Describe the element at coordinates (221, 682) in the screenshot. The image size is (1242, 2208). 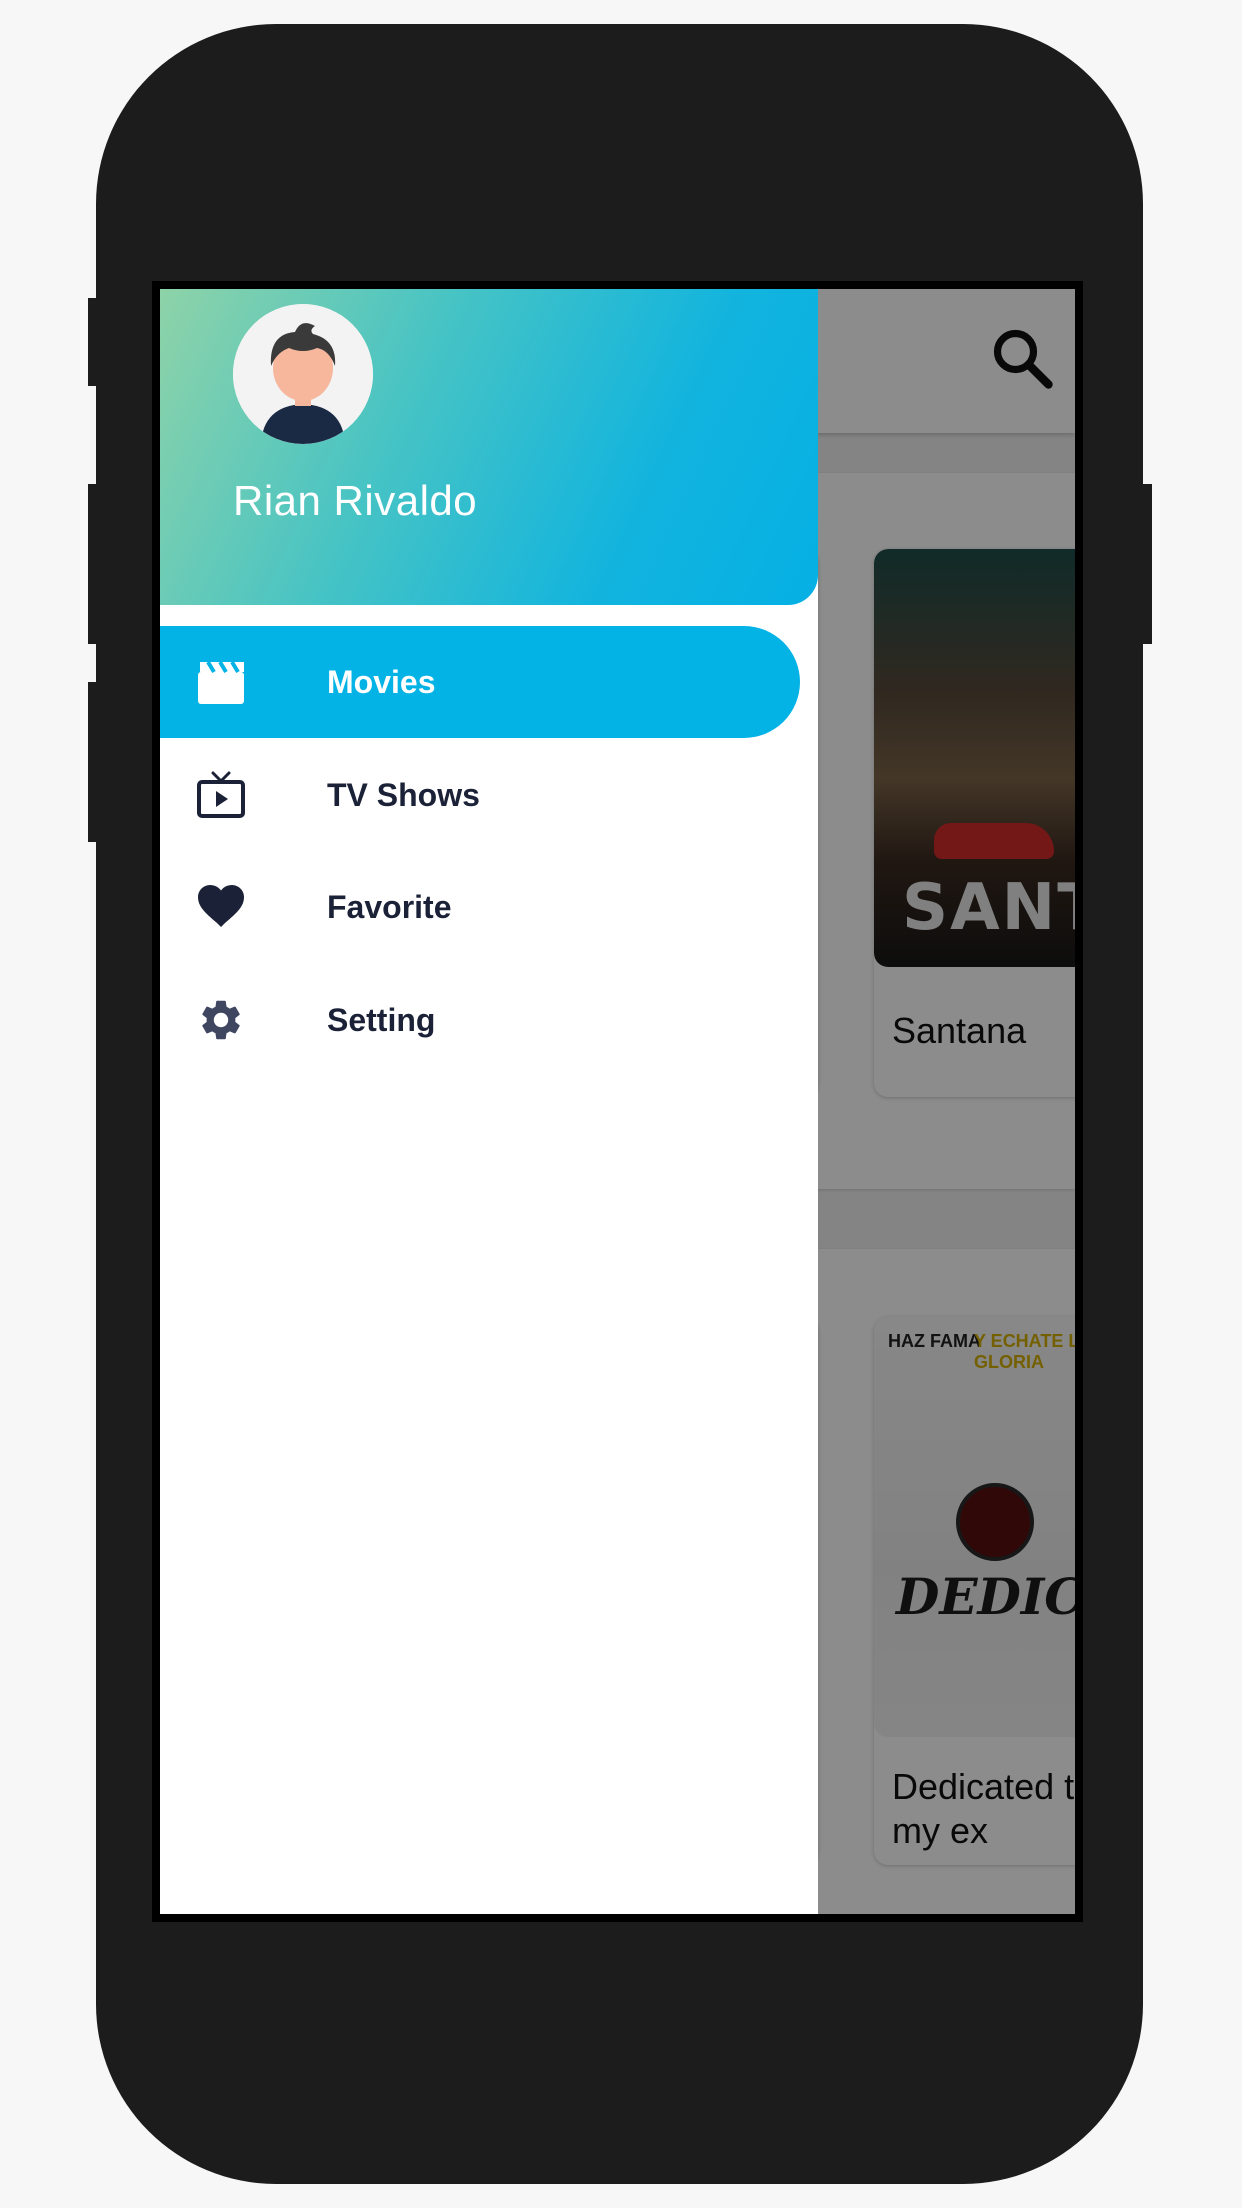
I see `clapperboard-icon` at that location.